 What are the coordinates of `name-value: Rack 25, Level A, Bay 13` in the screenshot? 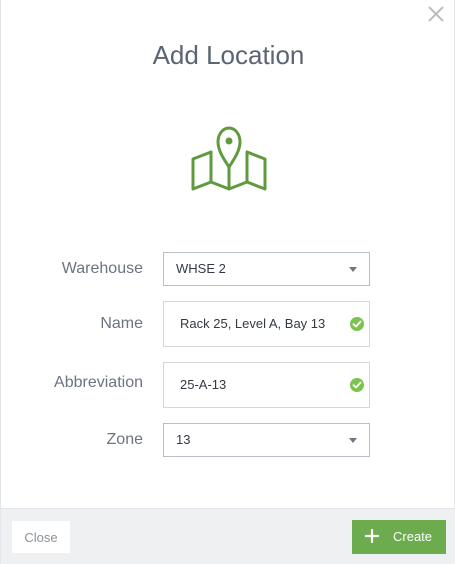 It's located at (253, 323).